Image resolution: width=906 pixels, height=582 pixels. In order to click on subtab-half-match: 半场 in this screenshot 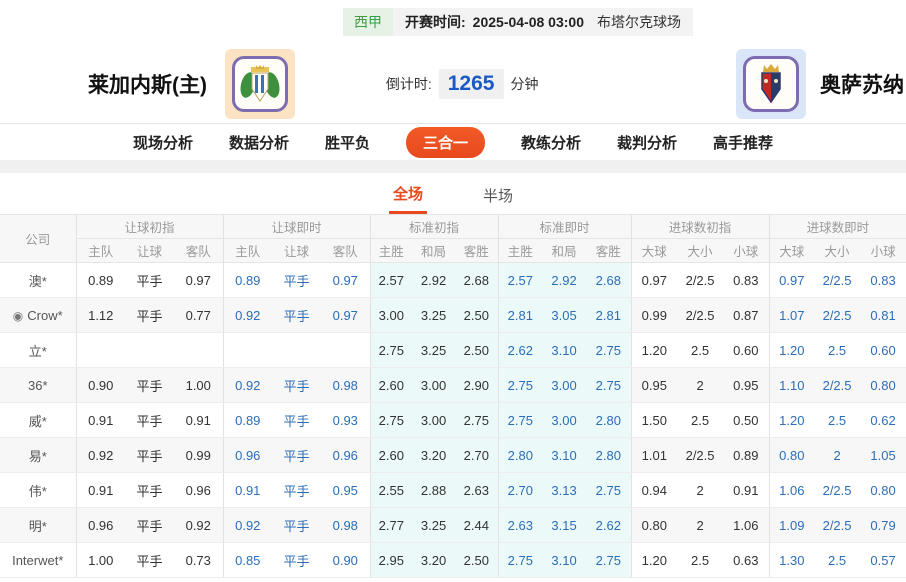, I will do `click(498, 194)`.